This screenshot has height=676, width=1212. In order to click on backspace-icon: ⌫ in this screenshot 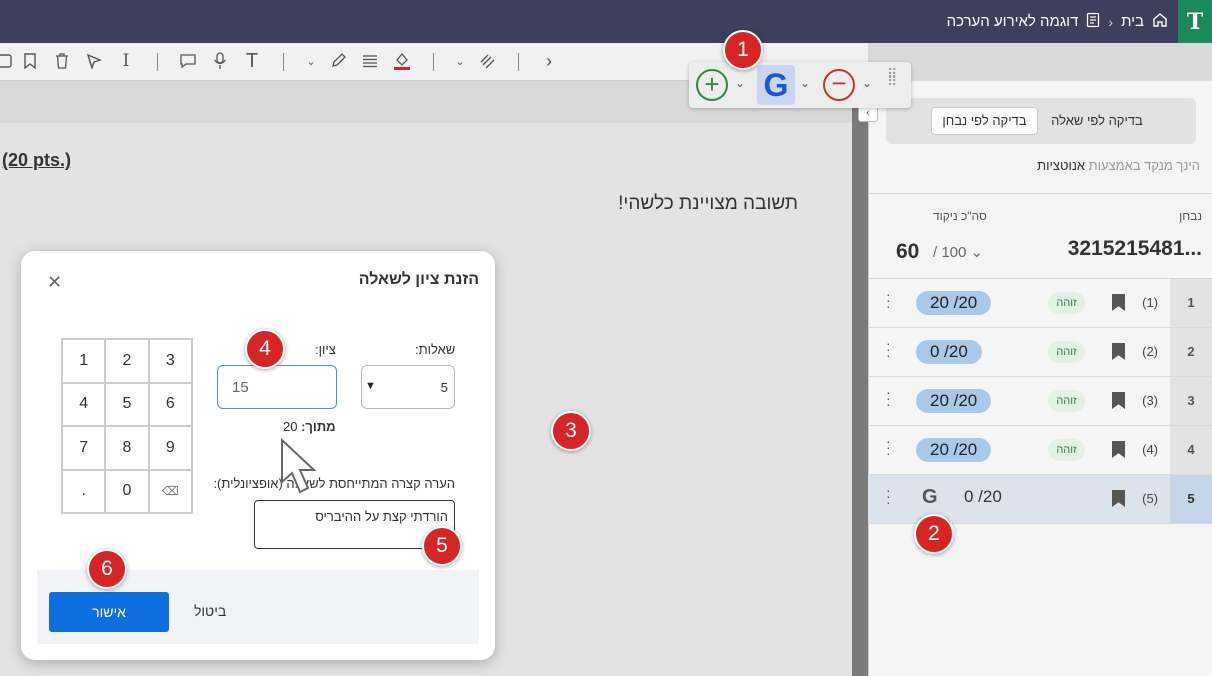, I will do `click(170, 491)`.